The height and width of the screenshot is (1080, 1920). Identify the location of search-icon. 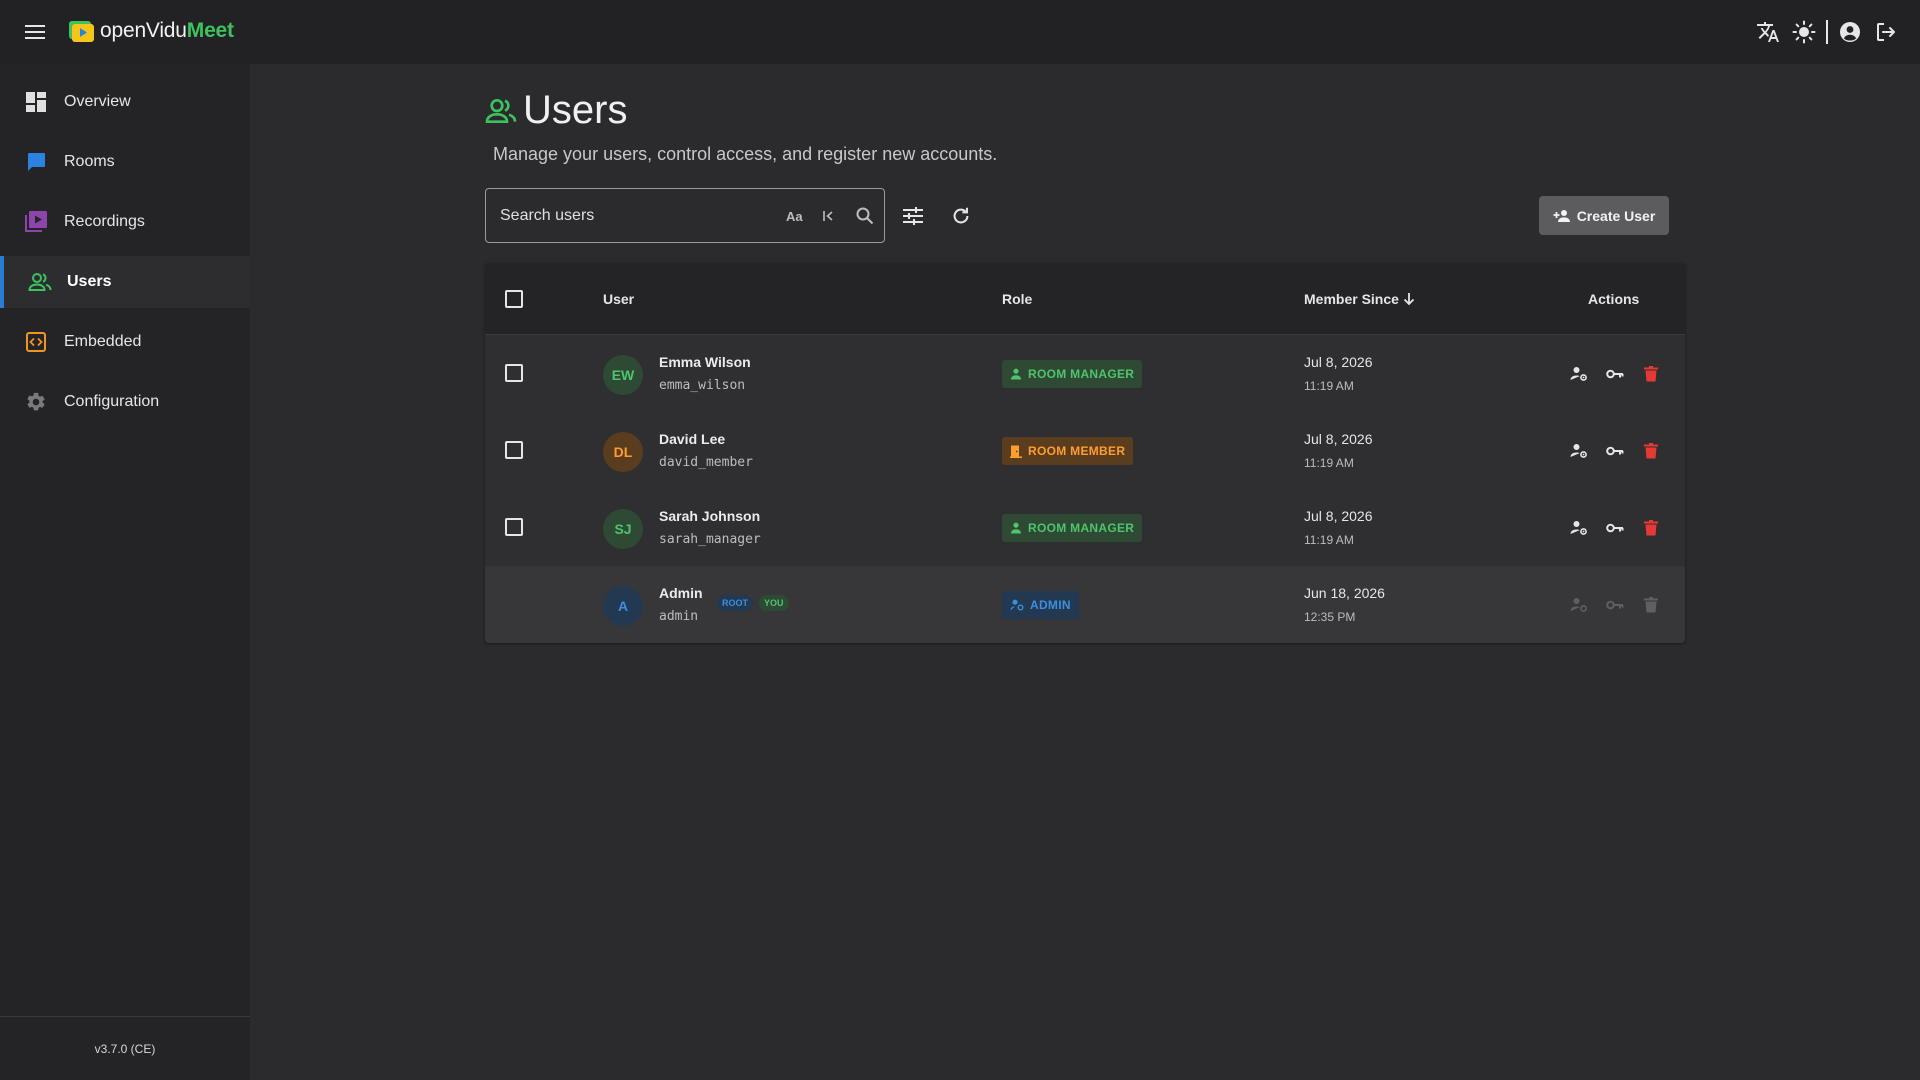
(865, 216).